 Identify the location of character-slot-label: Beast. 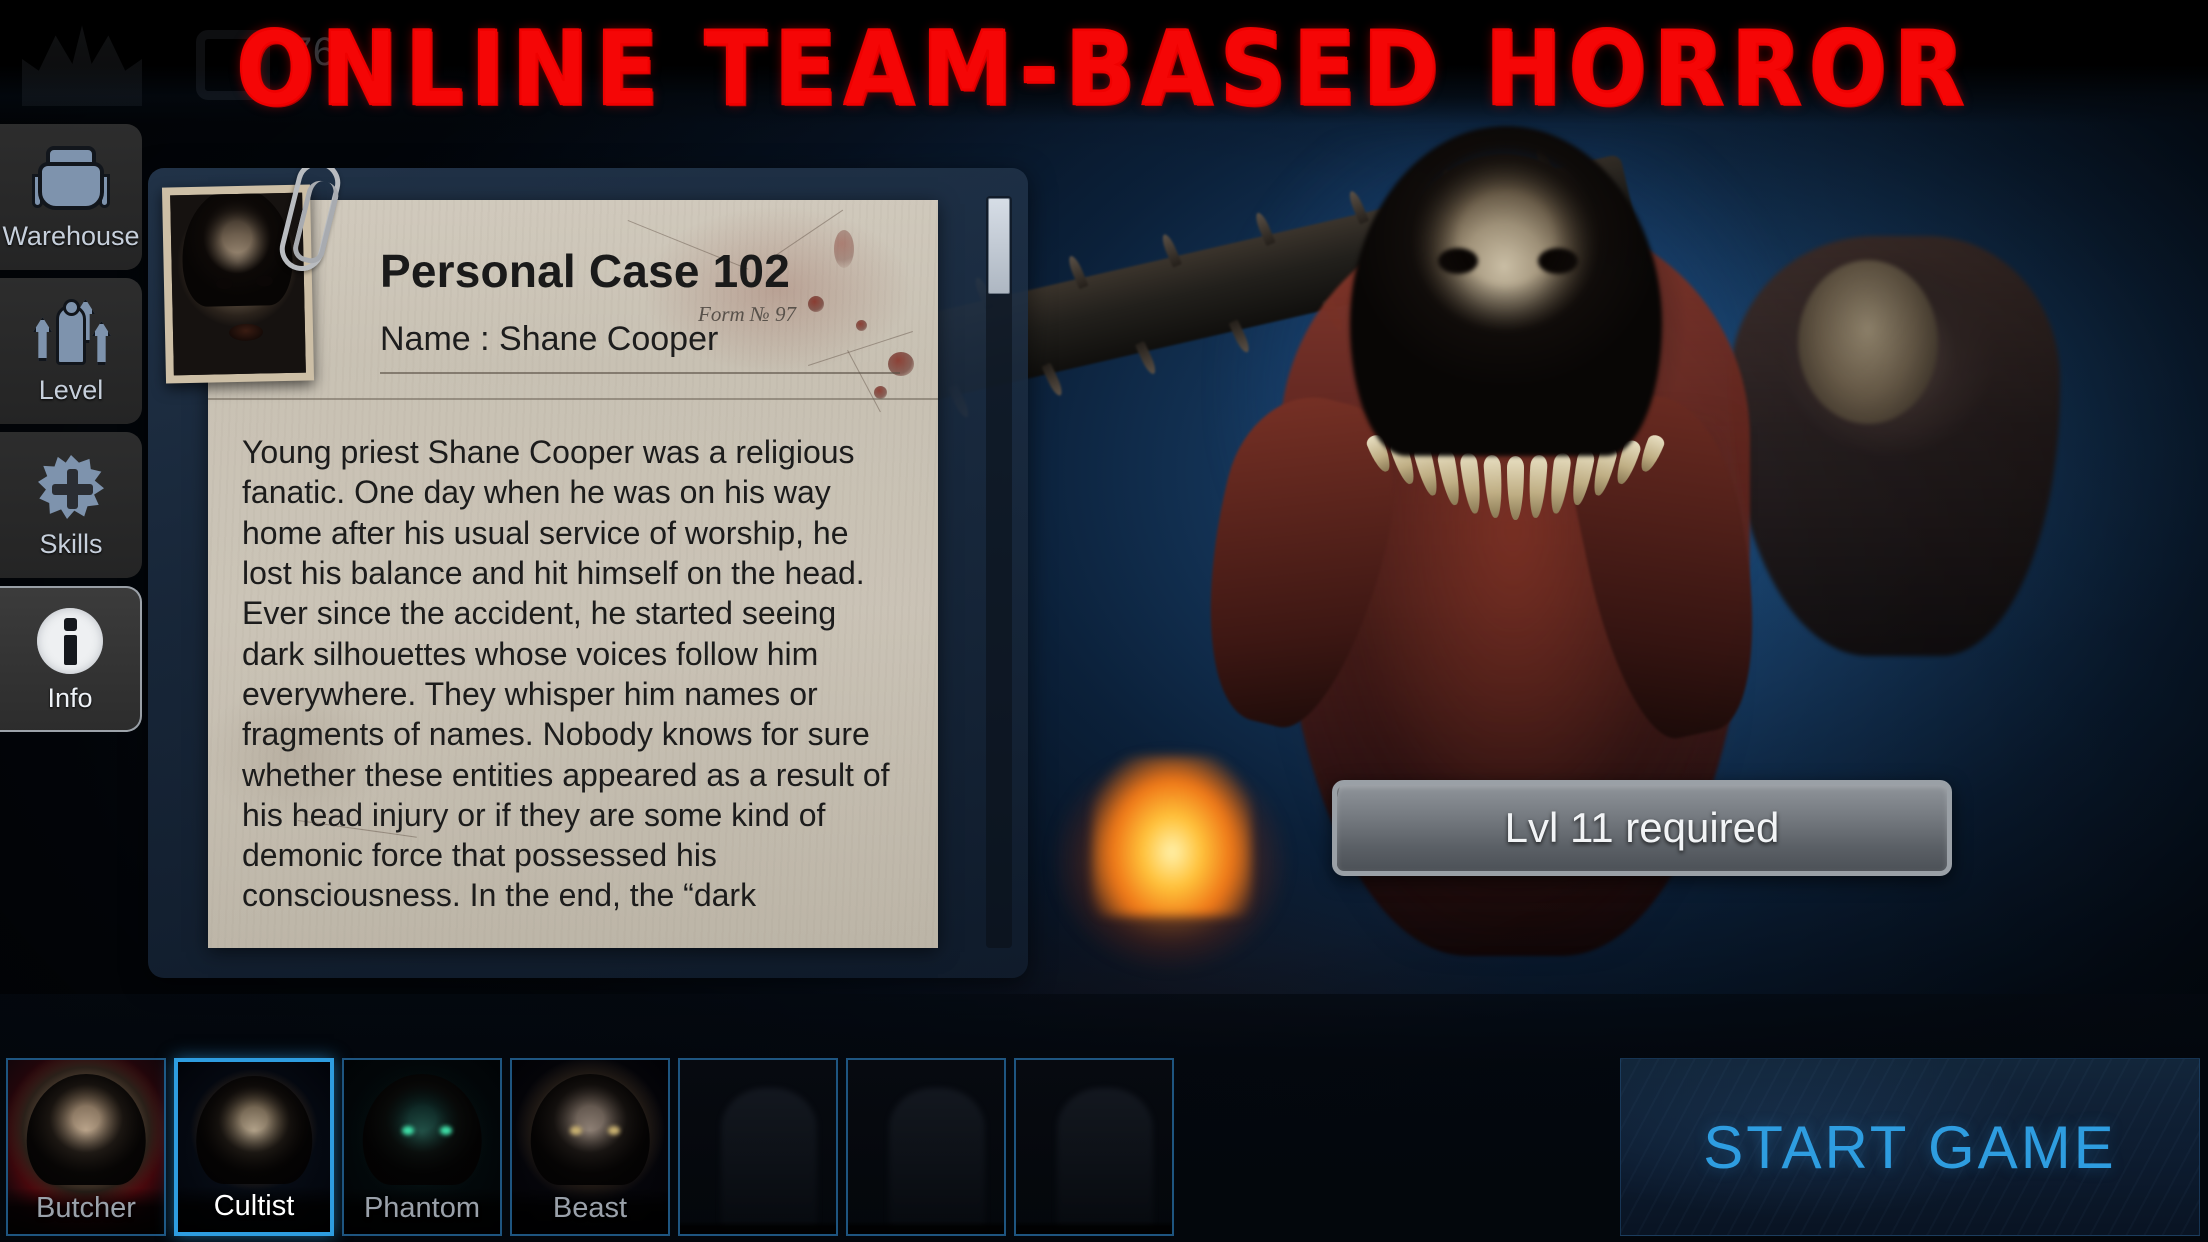
(590, 1211).